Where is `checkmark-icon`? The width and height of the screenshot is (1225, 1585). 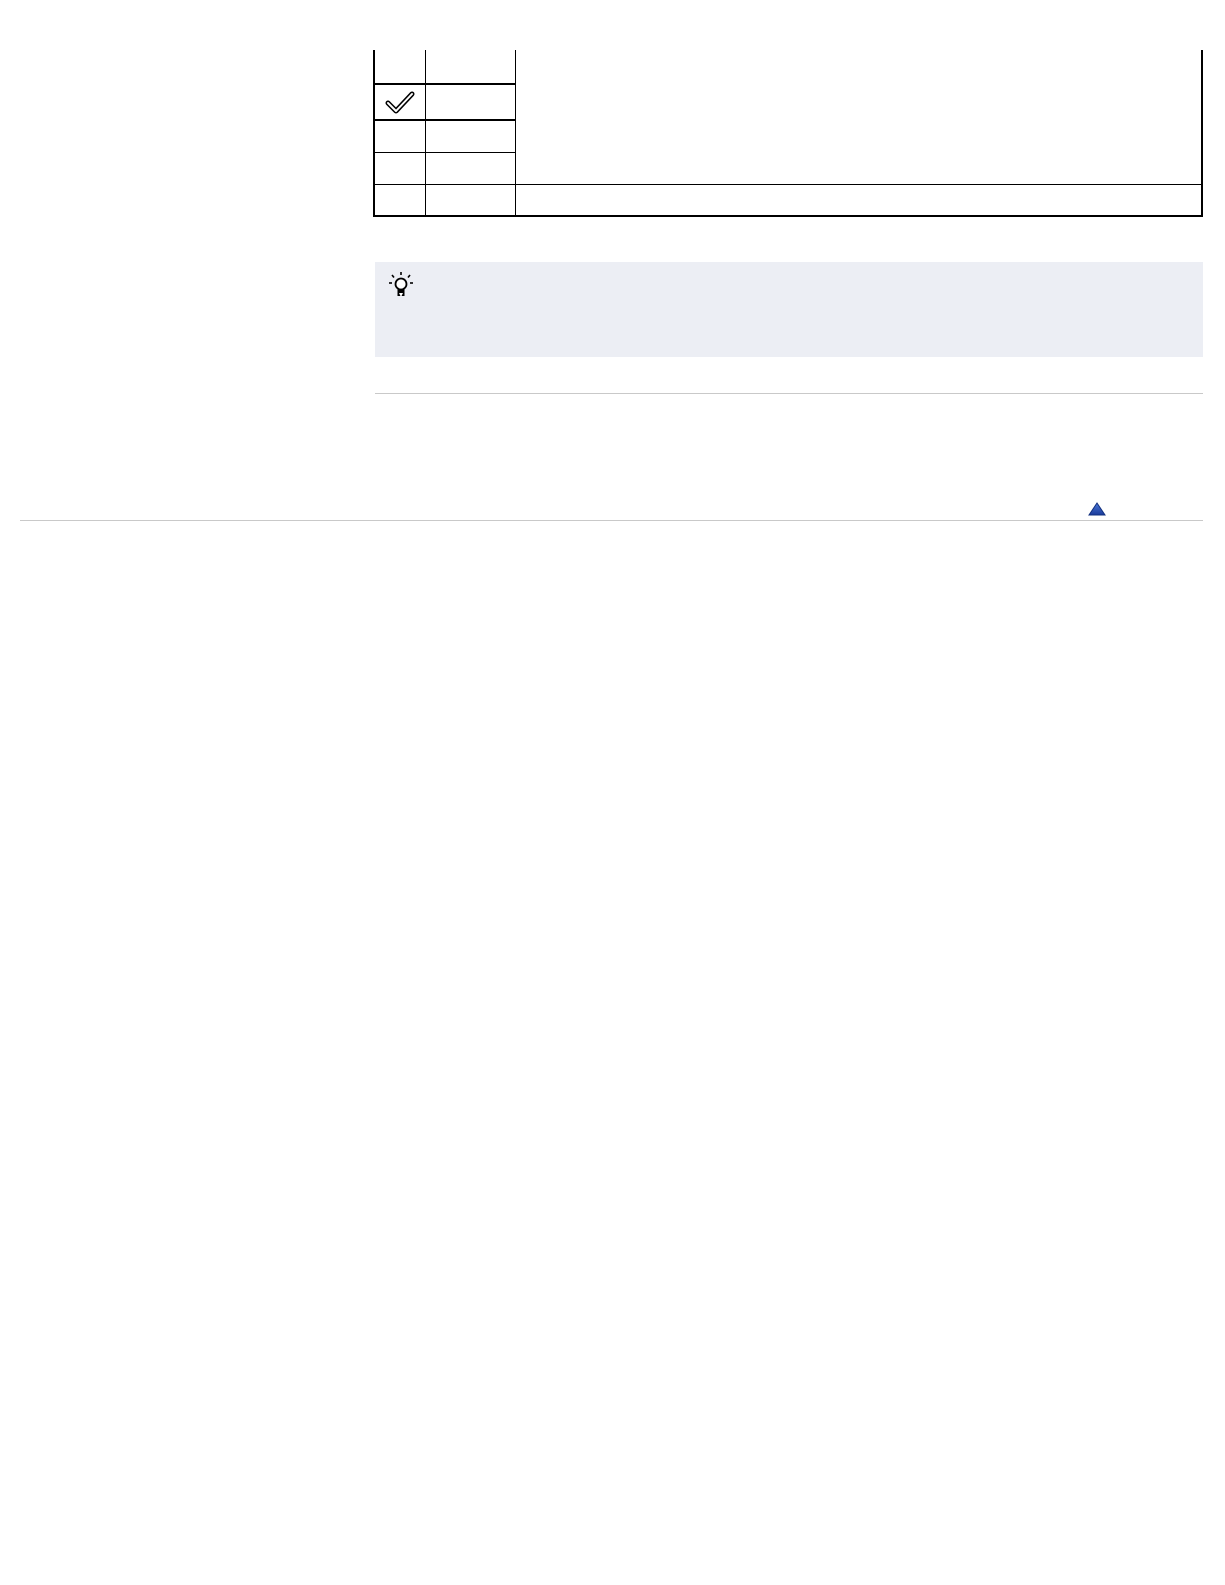 checkmark-icon is located at coordinates (400, 102).